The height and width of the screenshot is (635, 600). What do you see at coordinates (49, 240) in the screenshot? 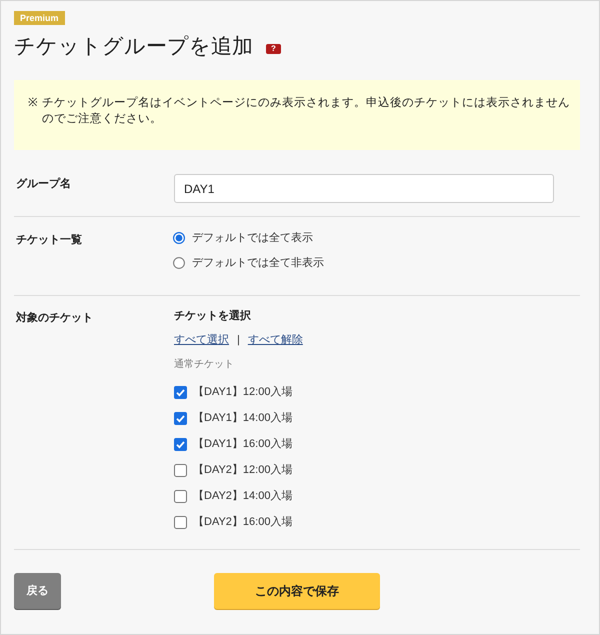
I see `field-label: チケット一覧` at bounding box center [49, 240].